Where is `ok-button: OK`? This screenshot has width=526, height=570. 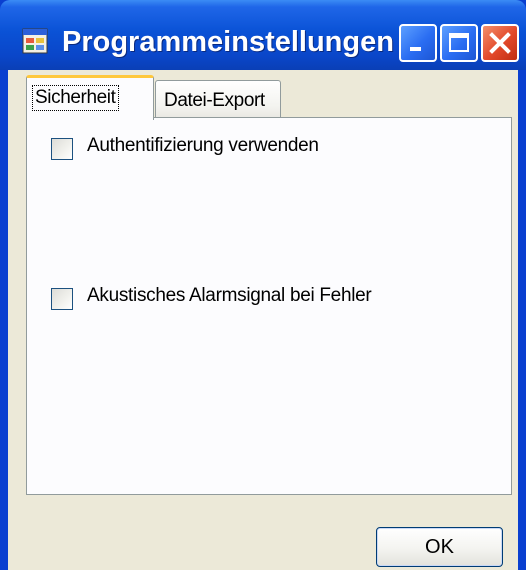
ok-button: OK is located at coordinates (439, 547).